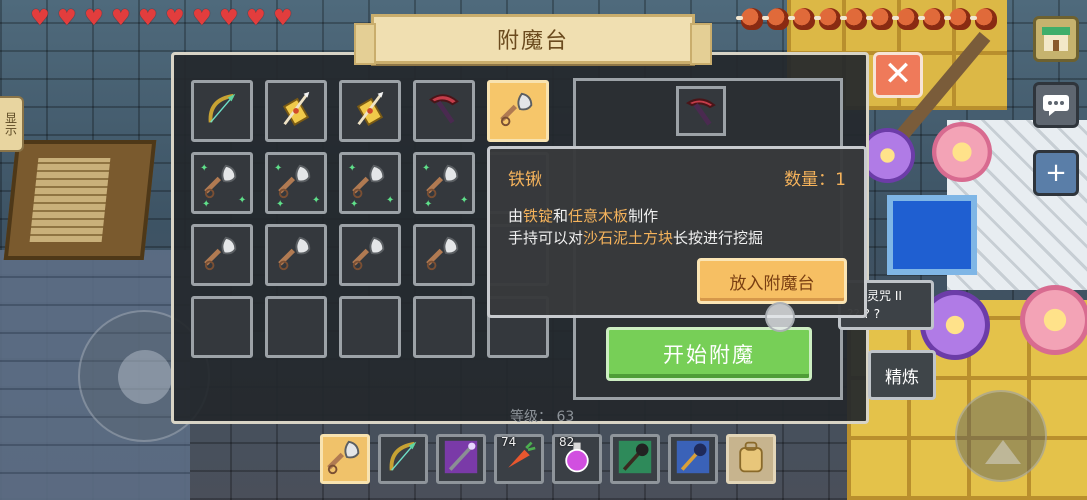 This screenshot has height=500, width=1087. What do you see at coordinates (80, 200) in the screenshot?
I see `wooden-bed` at bounding box center [80, 200].